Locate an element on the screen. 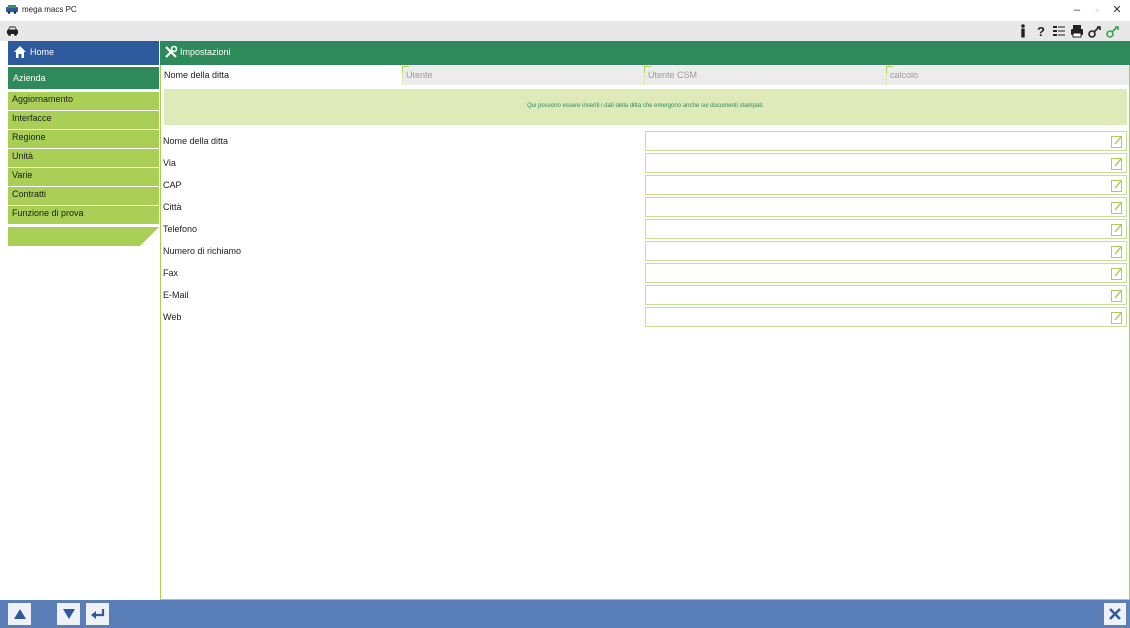 This screenshot has height=628, width=1130. cap-field is located at coordinates (886, 185).